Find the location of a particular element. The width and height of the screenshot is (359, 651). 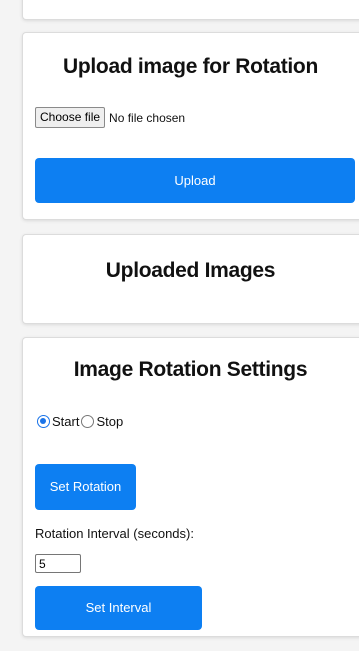

rotation-mode-radio-group: Start Stop is located at coordinates (81, 421).